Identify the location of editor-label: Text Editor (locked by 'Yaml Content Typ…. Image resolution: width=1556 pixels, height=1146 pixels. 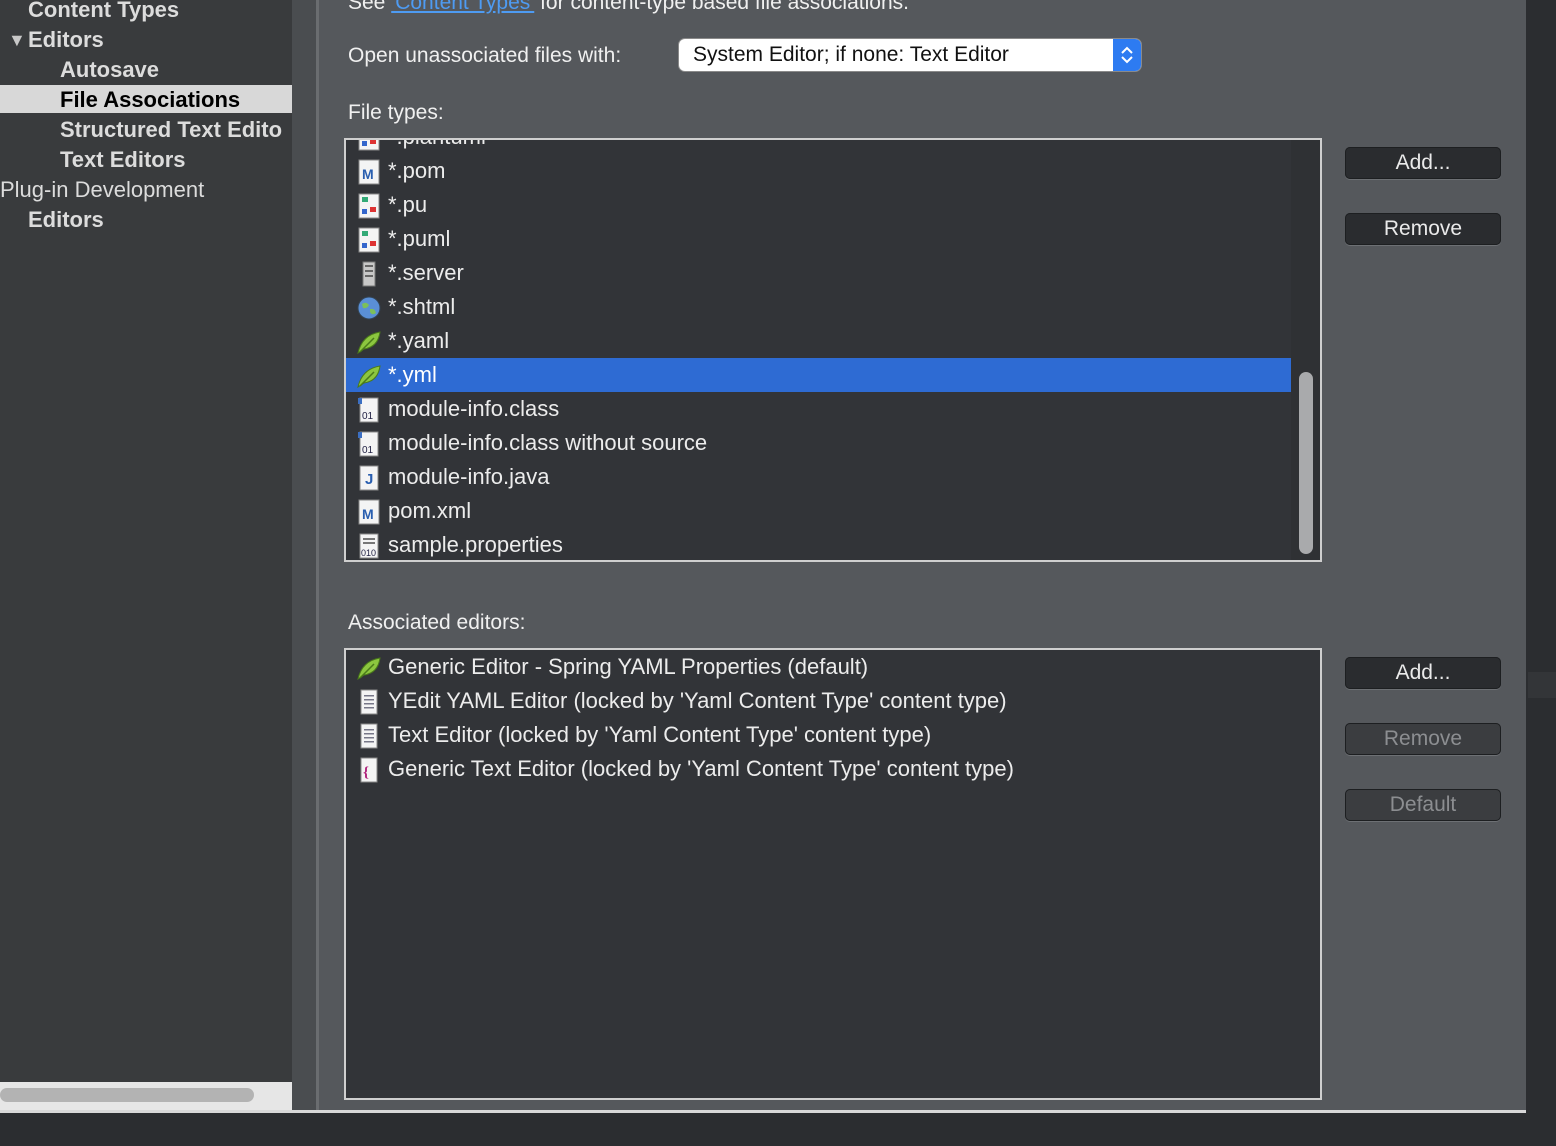
(660, 734).